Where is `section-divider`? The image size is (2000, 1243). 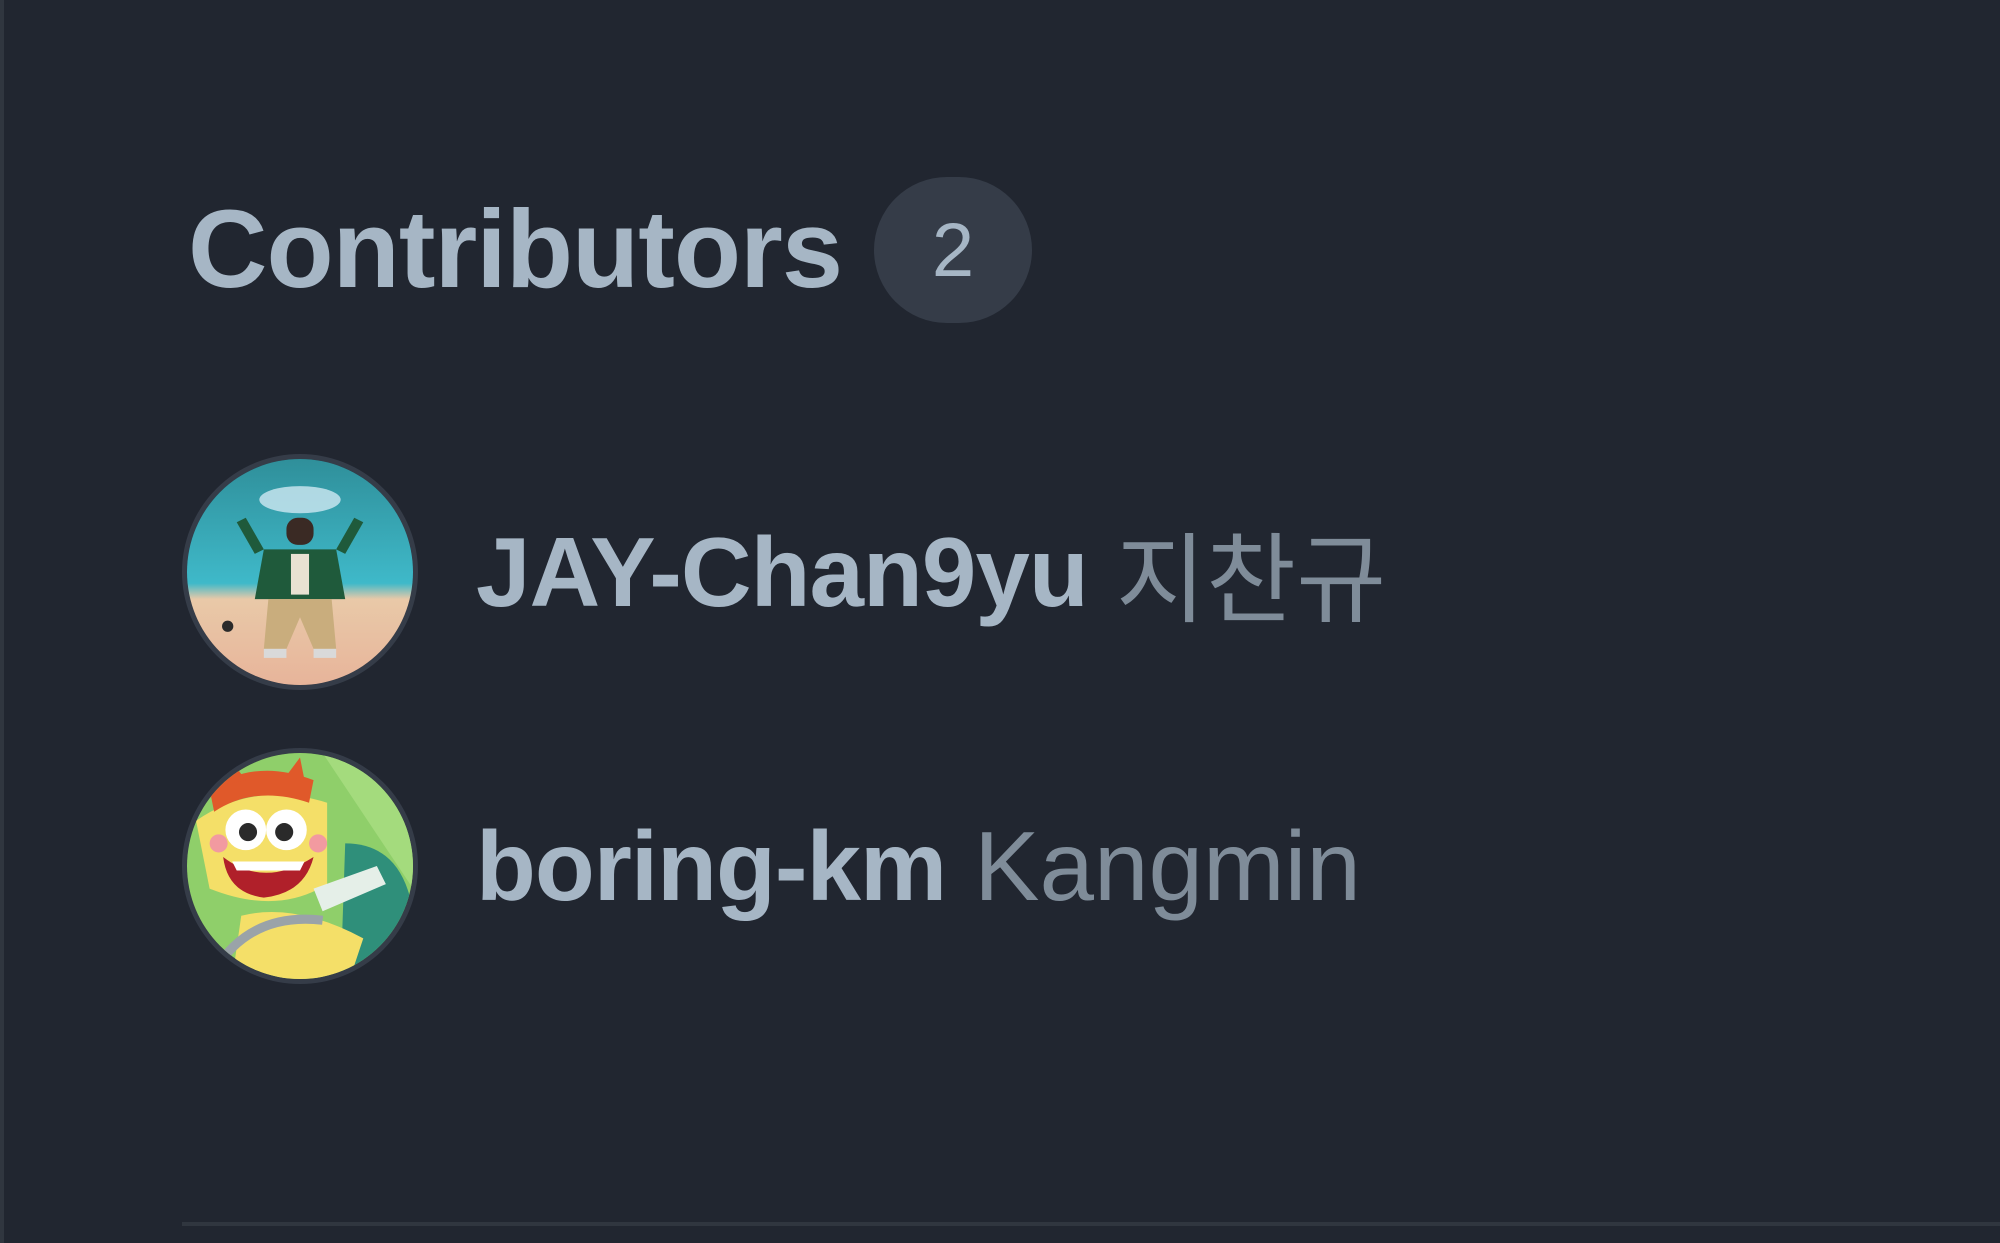
section-divider is located at coordinates (1091, 1224).